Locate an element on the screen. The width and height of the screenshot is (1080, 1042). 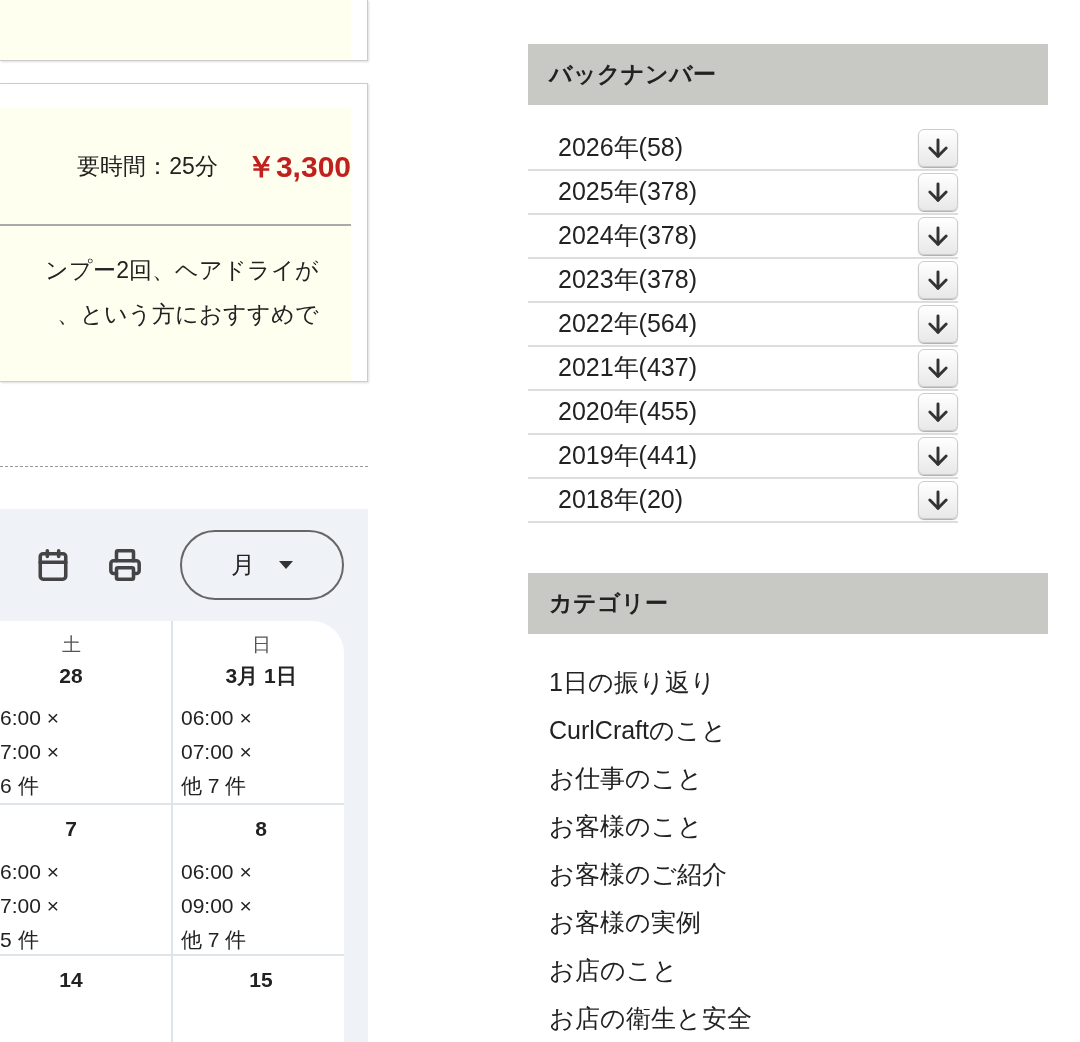
view-dropdown: 月 is located at coordinates (262, 565).